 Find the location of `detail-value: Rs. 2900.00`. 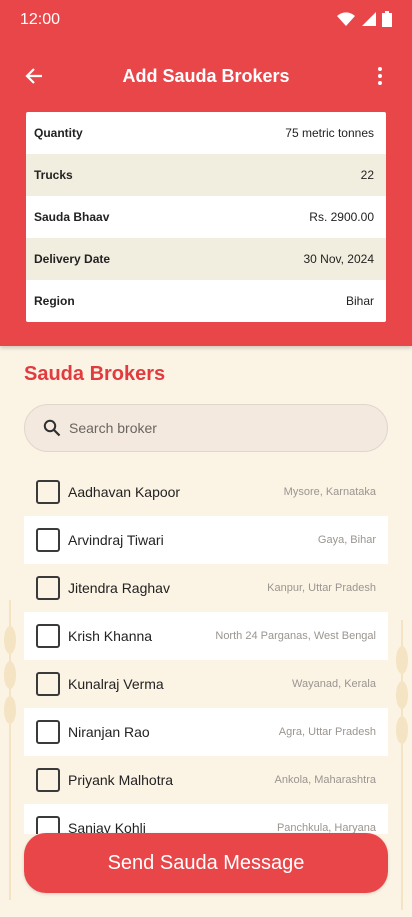

detail-value: Rs. 2900.00 is located at coordinates (341, 217).